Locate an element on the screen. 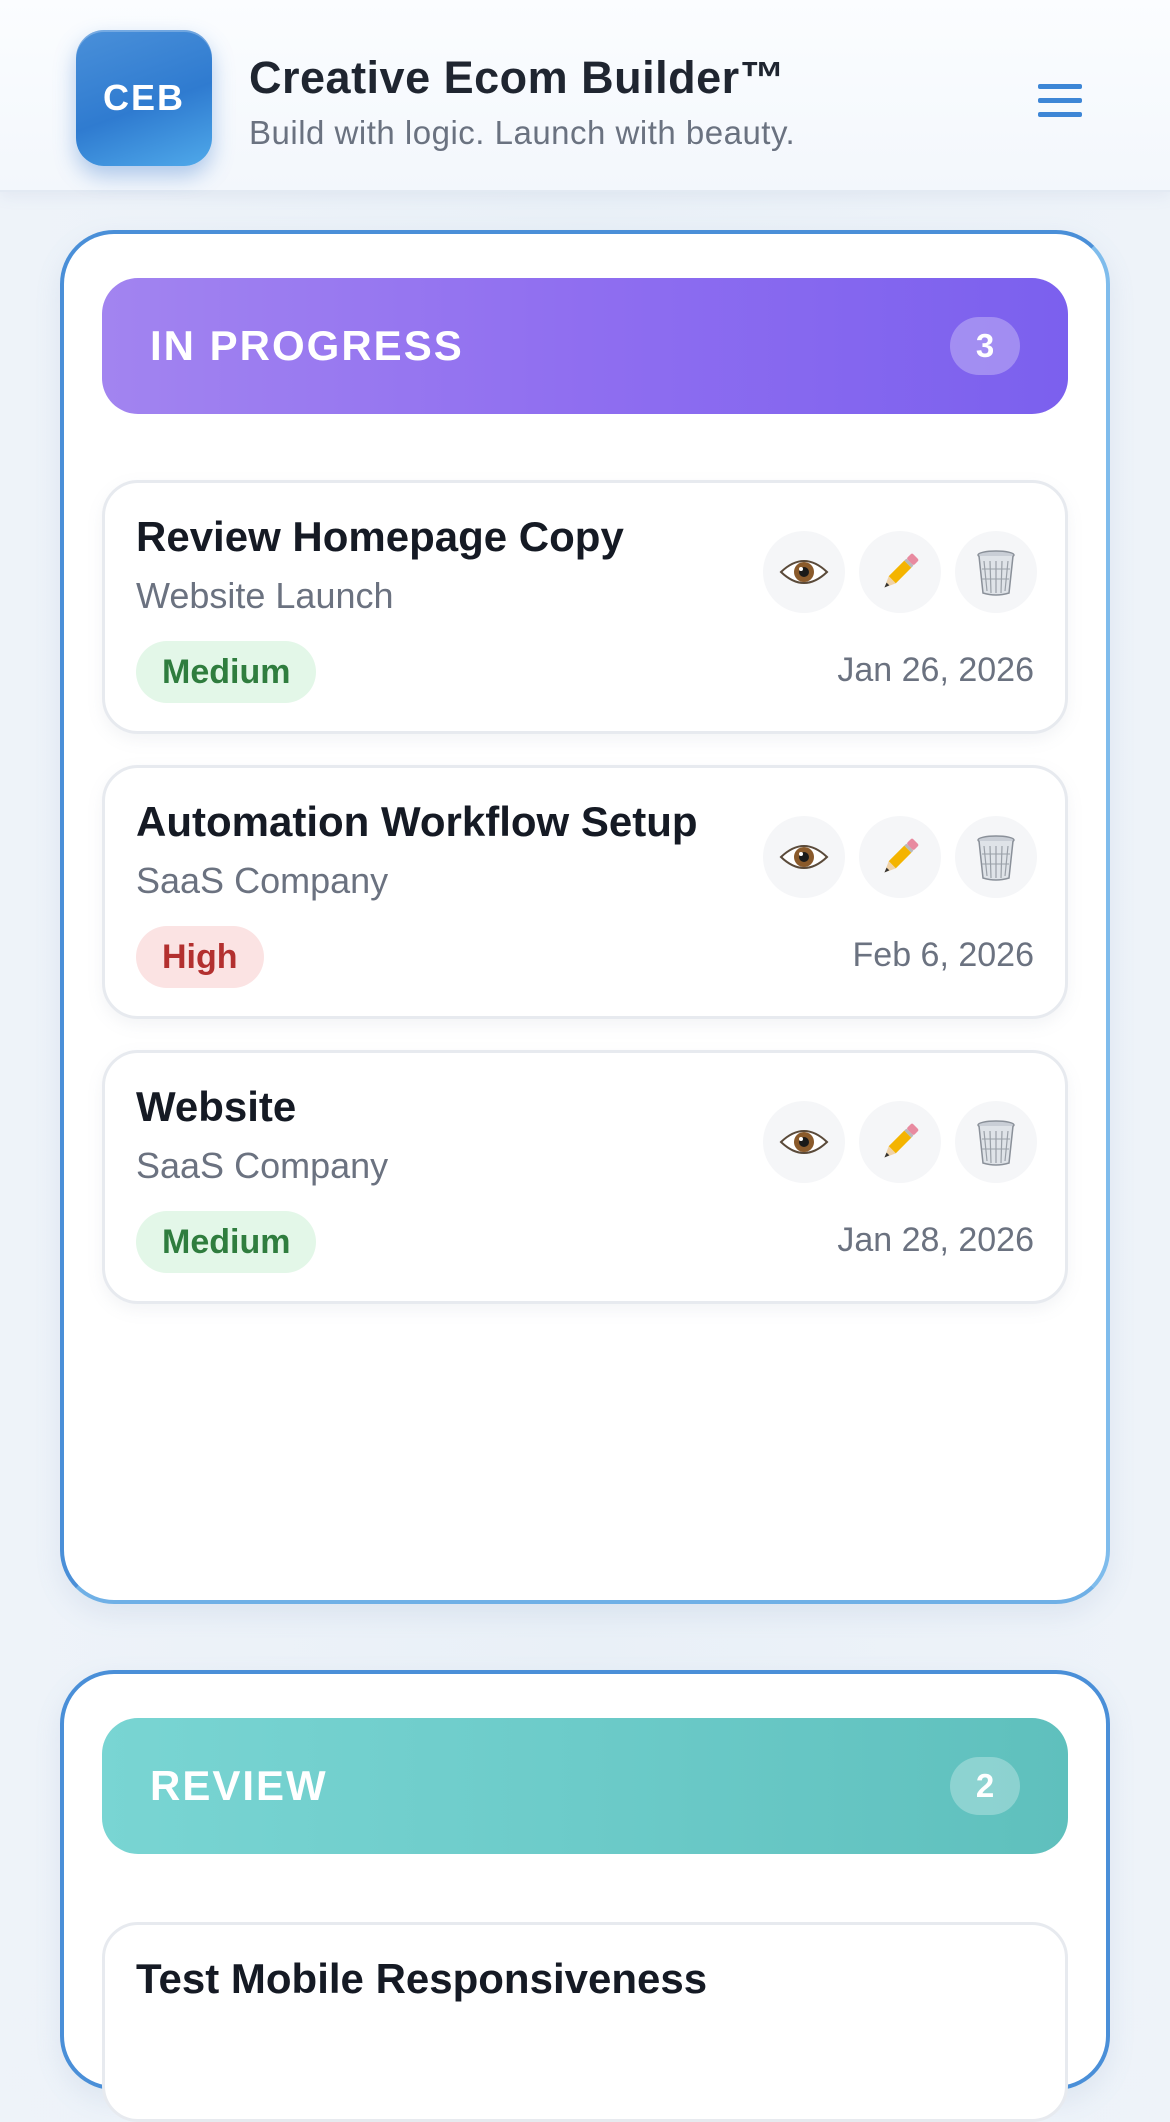 This screenshot has height=2122, width=1170. hamburger-menu-icon is located at coordinates (1059, 102).